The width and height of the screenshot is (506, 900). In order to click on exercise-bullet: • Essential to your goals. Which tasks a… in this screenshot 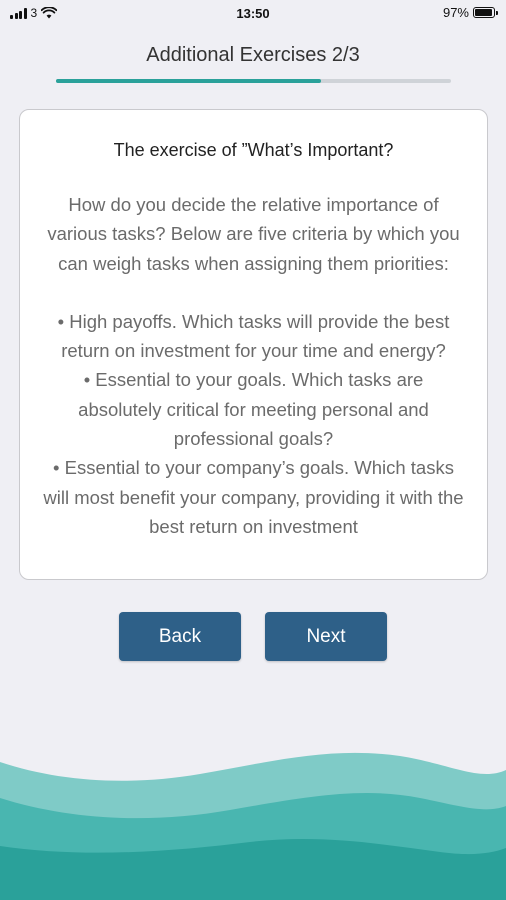, I will do `click(253, 409)`.